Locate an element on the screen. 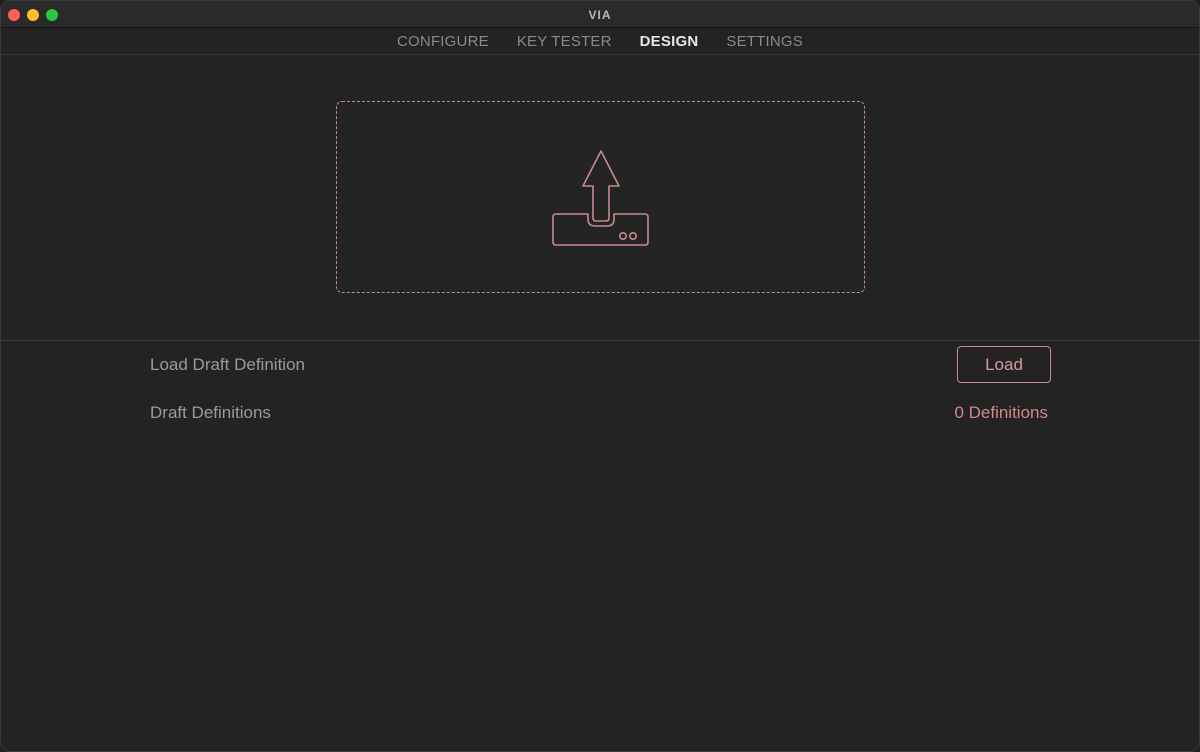  title-bar: VIA is located at coordinates (600, 14).